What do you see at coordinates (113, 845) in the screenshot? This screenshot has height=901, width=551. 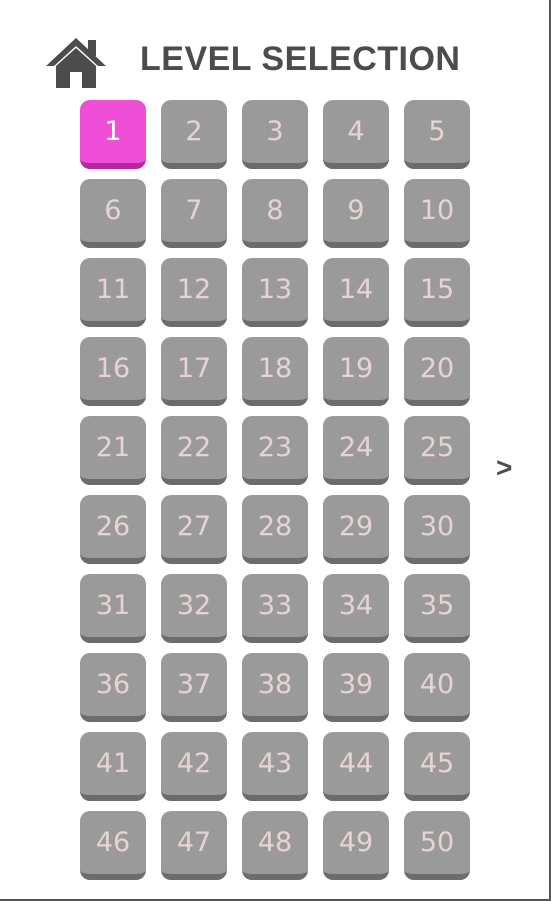 I see `level-46-button: 46` at bounding box center [113, 845].